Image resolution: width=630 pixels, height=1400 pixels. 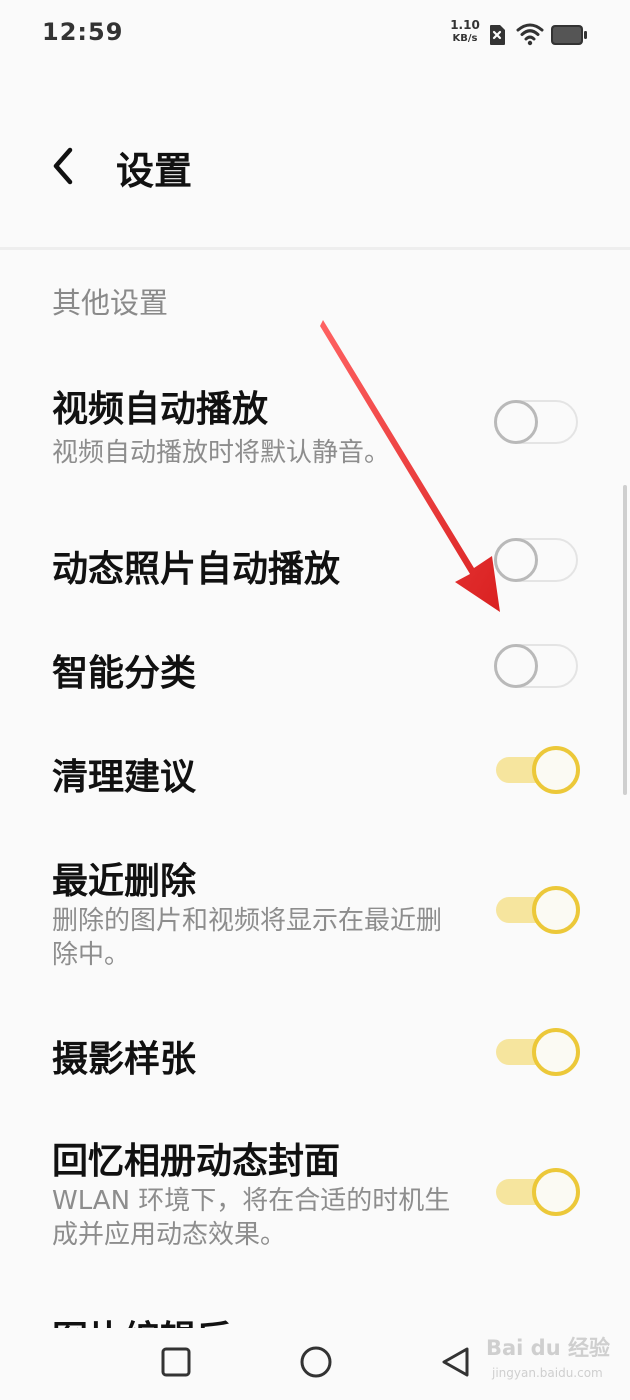 I want to click on watermark-logo: Bai du 经验, so click(x=548, y=1348).